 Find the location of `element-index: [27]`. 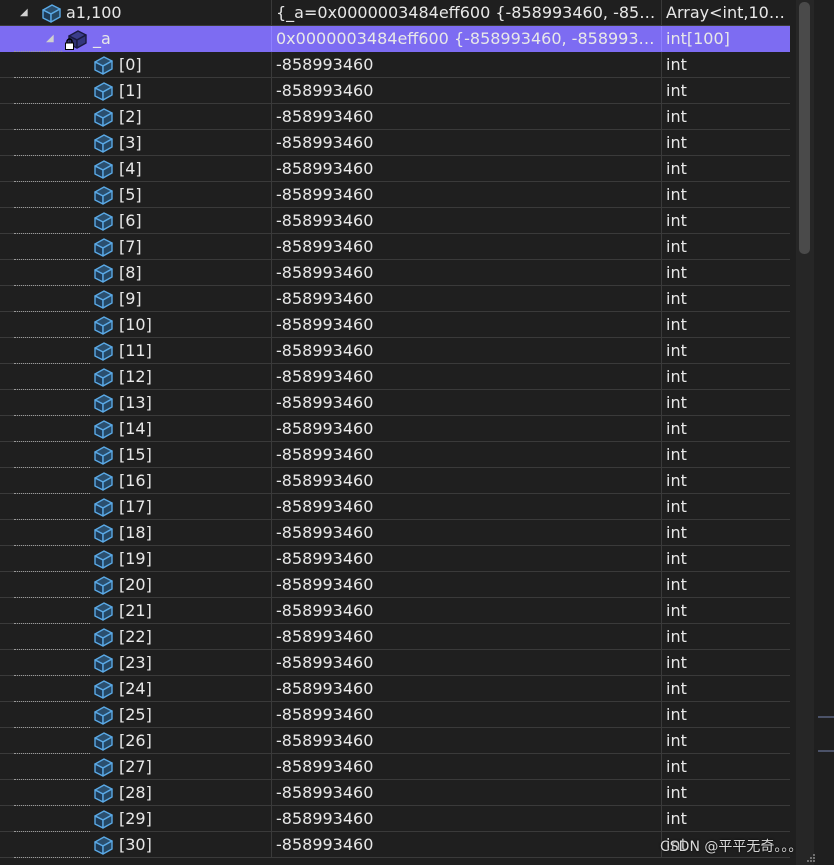

element-index: [27] is located at coordinates (135, 766).